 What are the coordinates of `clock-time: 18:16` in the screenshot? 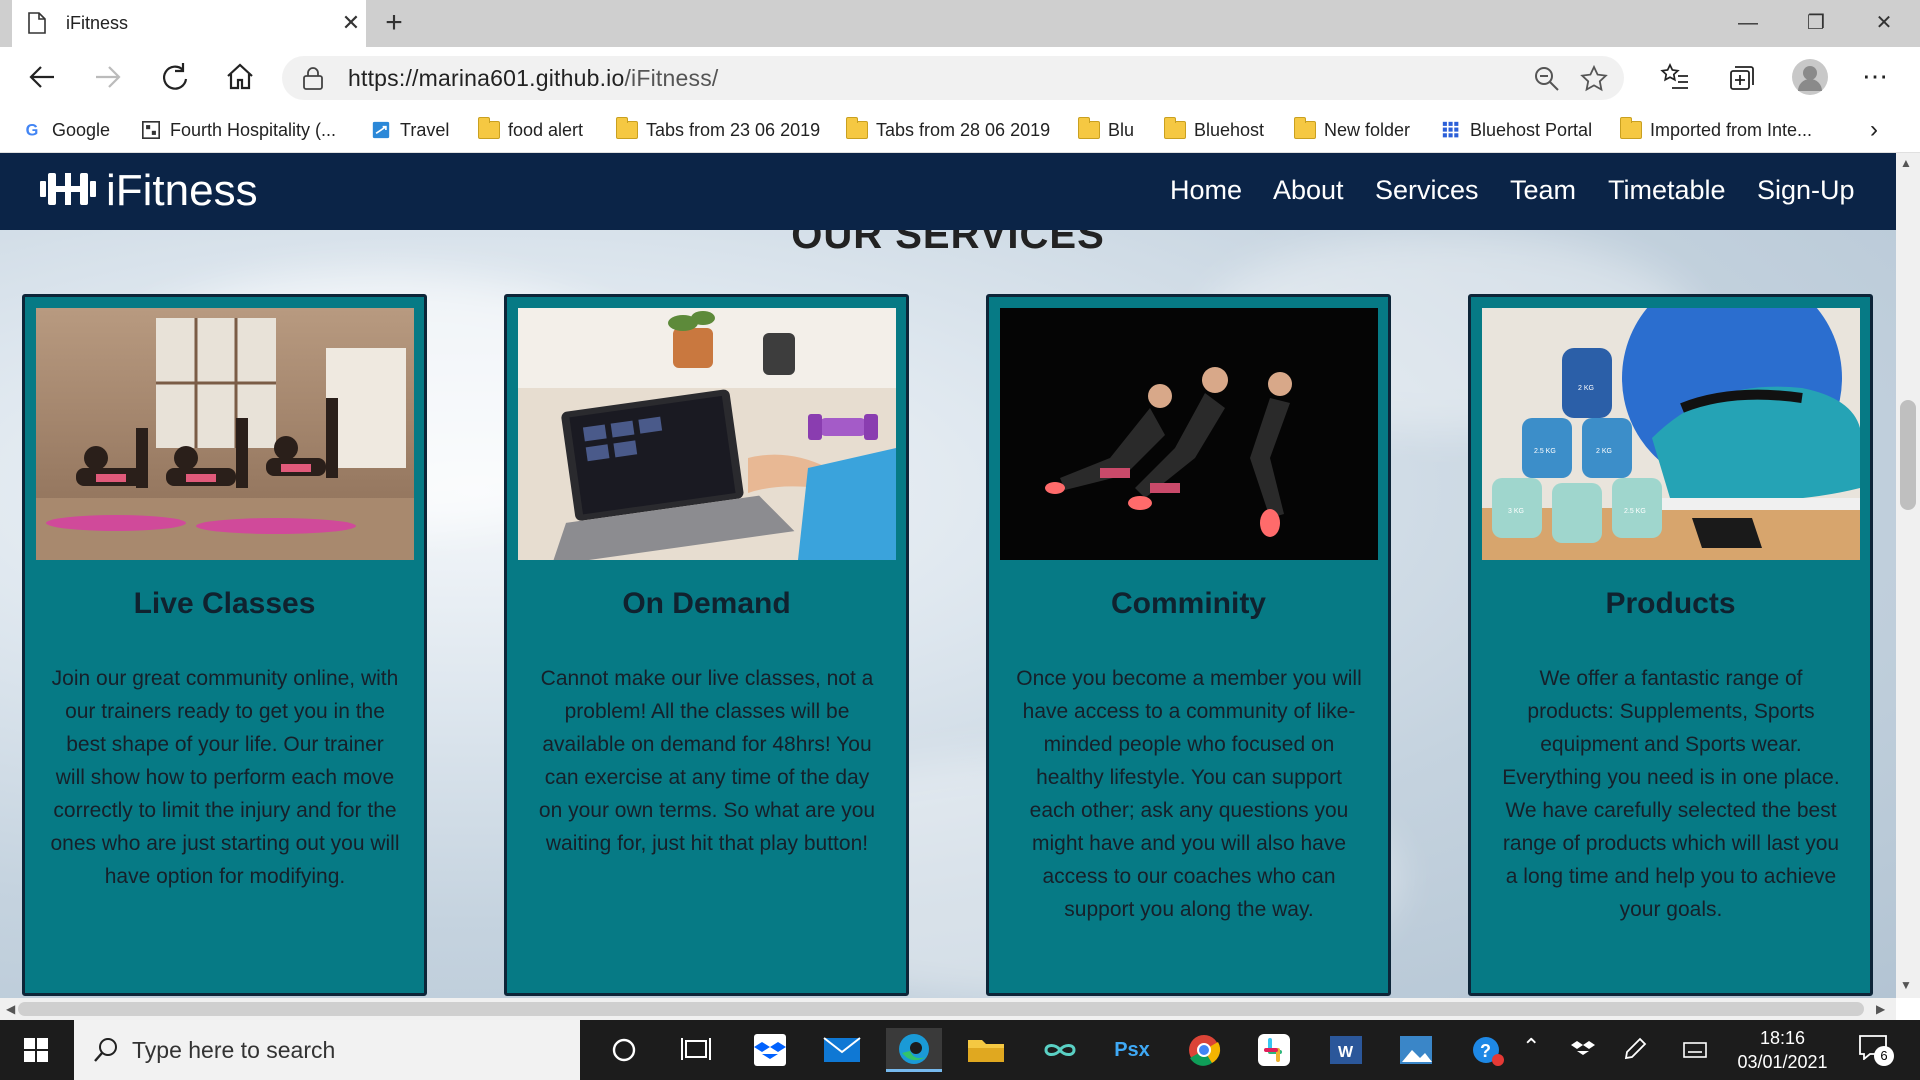 It's located at (1782, 1038).